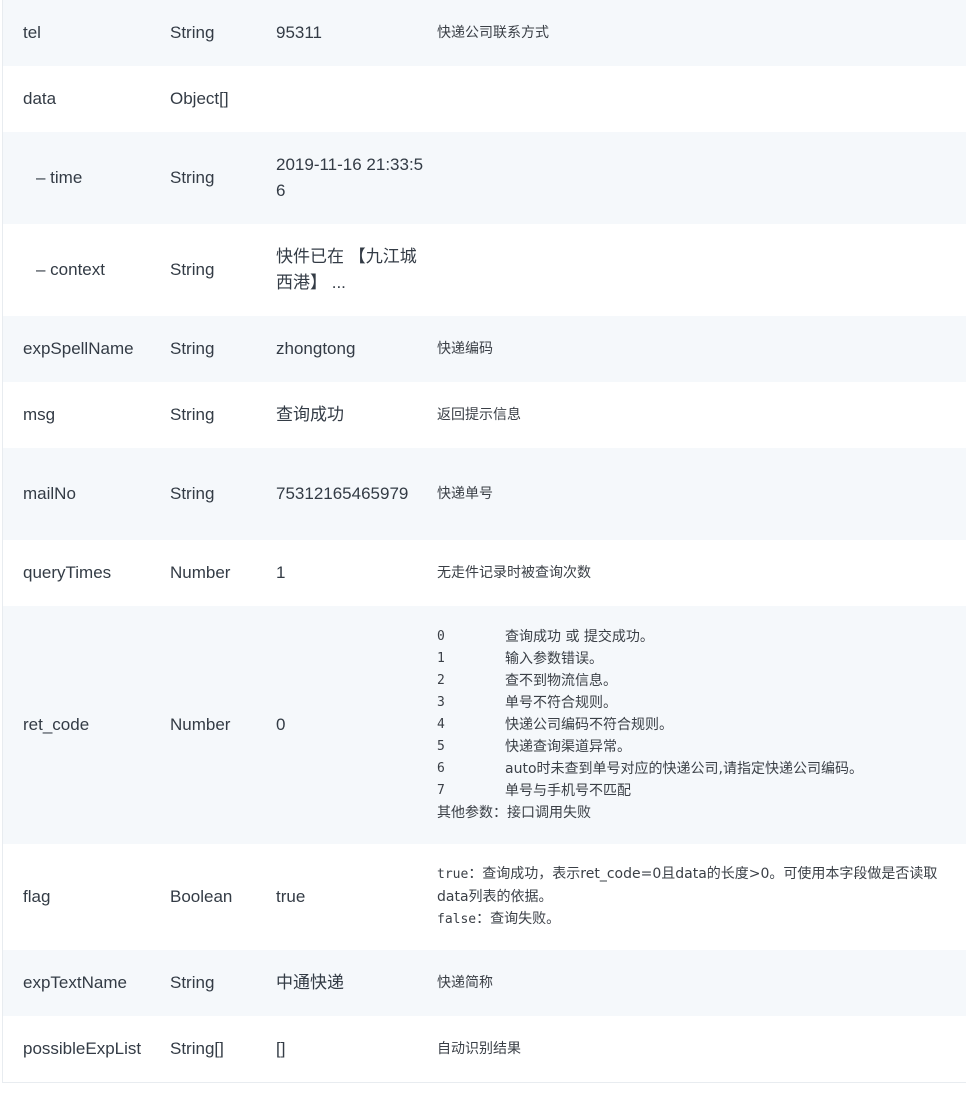 This screenshot has width=966, height=1100. Describe the element at coordinates (75, 982) in the screenshot. I see `param-name: expTextName` at that location.